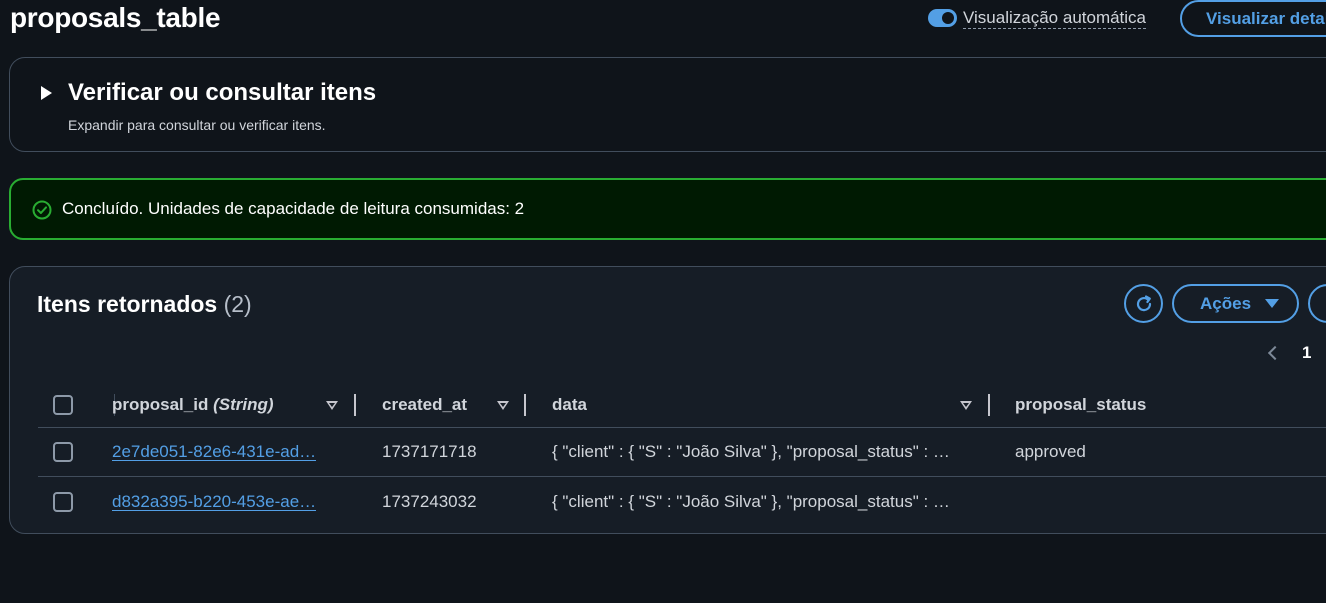 This screenshot has width=1326, height=603. What do you see at coordinates (429, 501) in the screenshot?
I see `created-at-cell: 1737243032` at bounding box center [429, 501].